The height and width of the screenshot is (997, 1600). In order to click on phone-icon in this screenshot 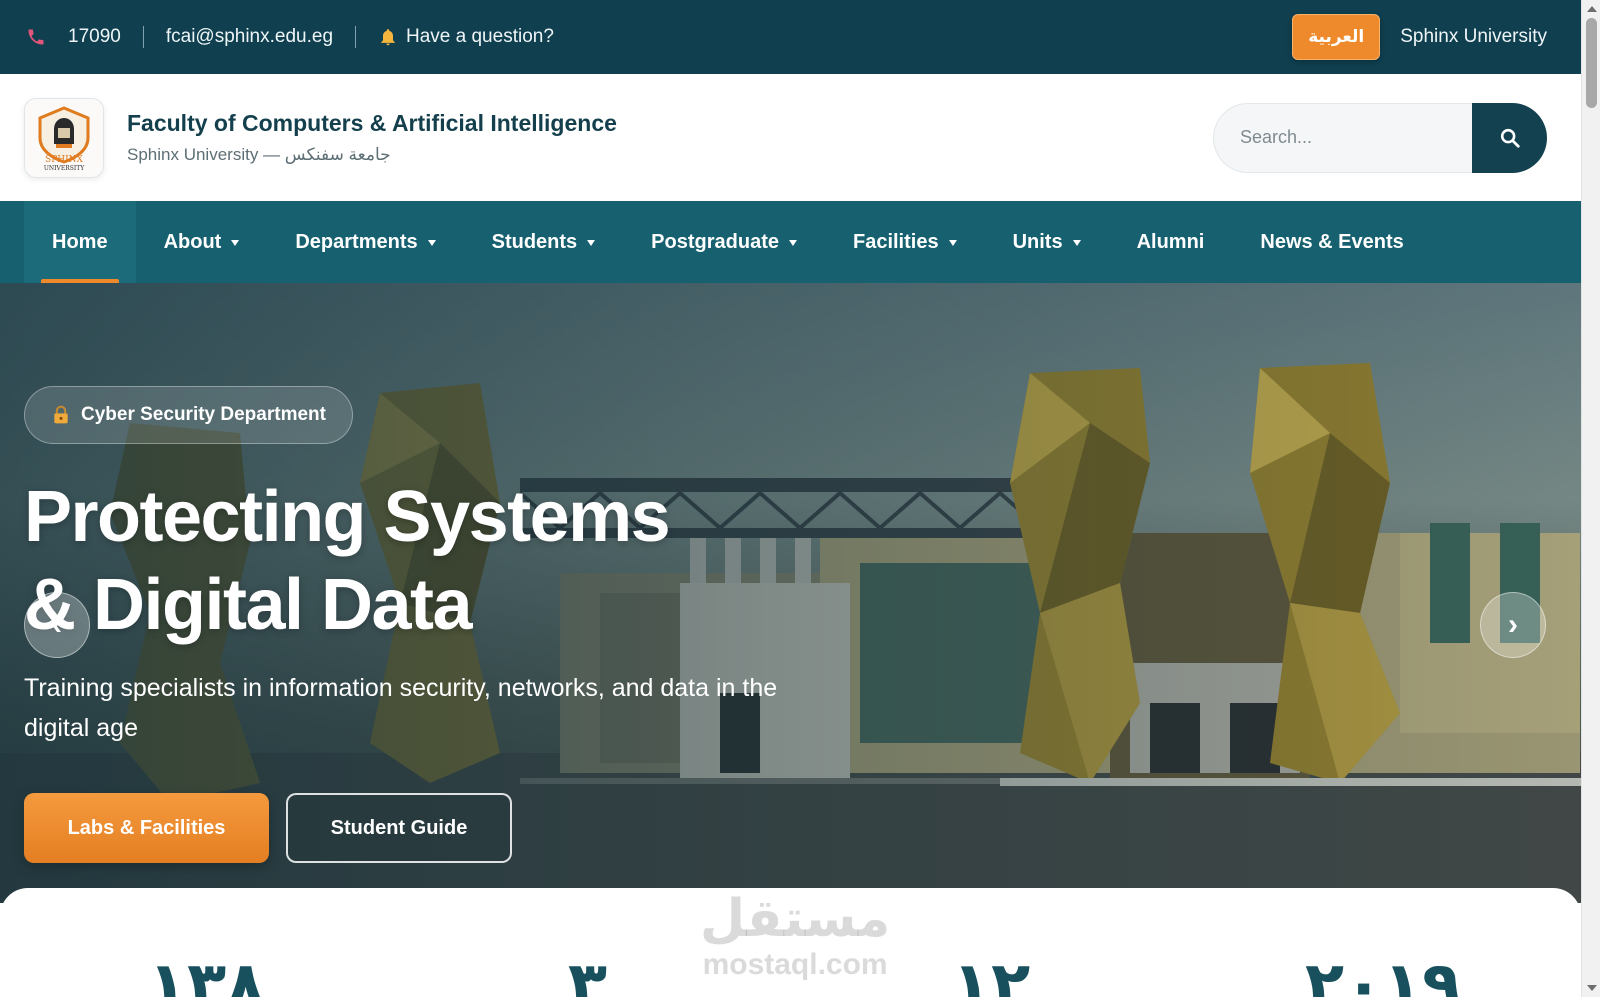, I will do `click(36, 37)`.